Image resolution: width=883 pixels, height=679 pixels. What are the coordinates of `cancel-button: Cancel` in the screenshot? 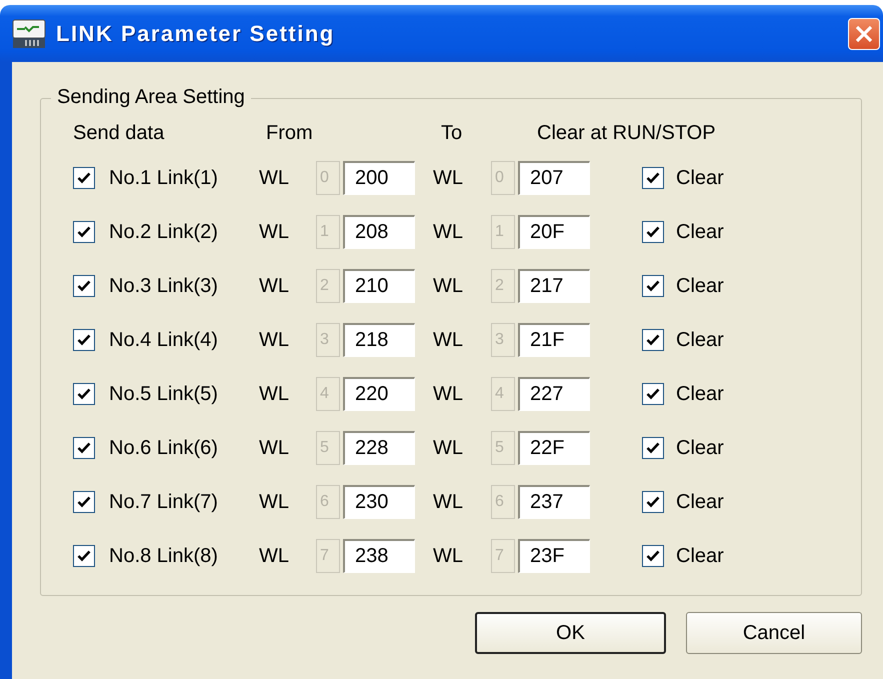 It's located at (774, 633).